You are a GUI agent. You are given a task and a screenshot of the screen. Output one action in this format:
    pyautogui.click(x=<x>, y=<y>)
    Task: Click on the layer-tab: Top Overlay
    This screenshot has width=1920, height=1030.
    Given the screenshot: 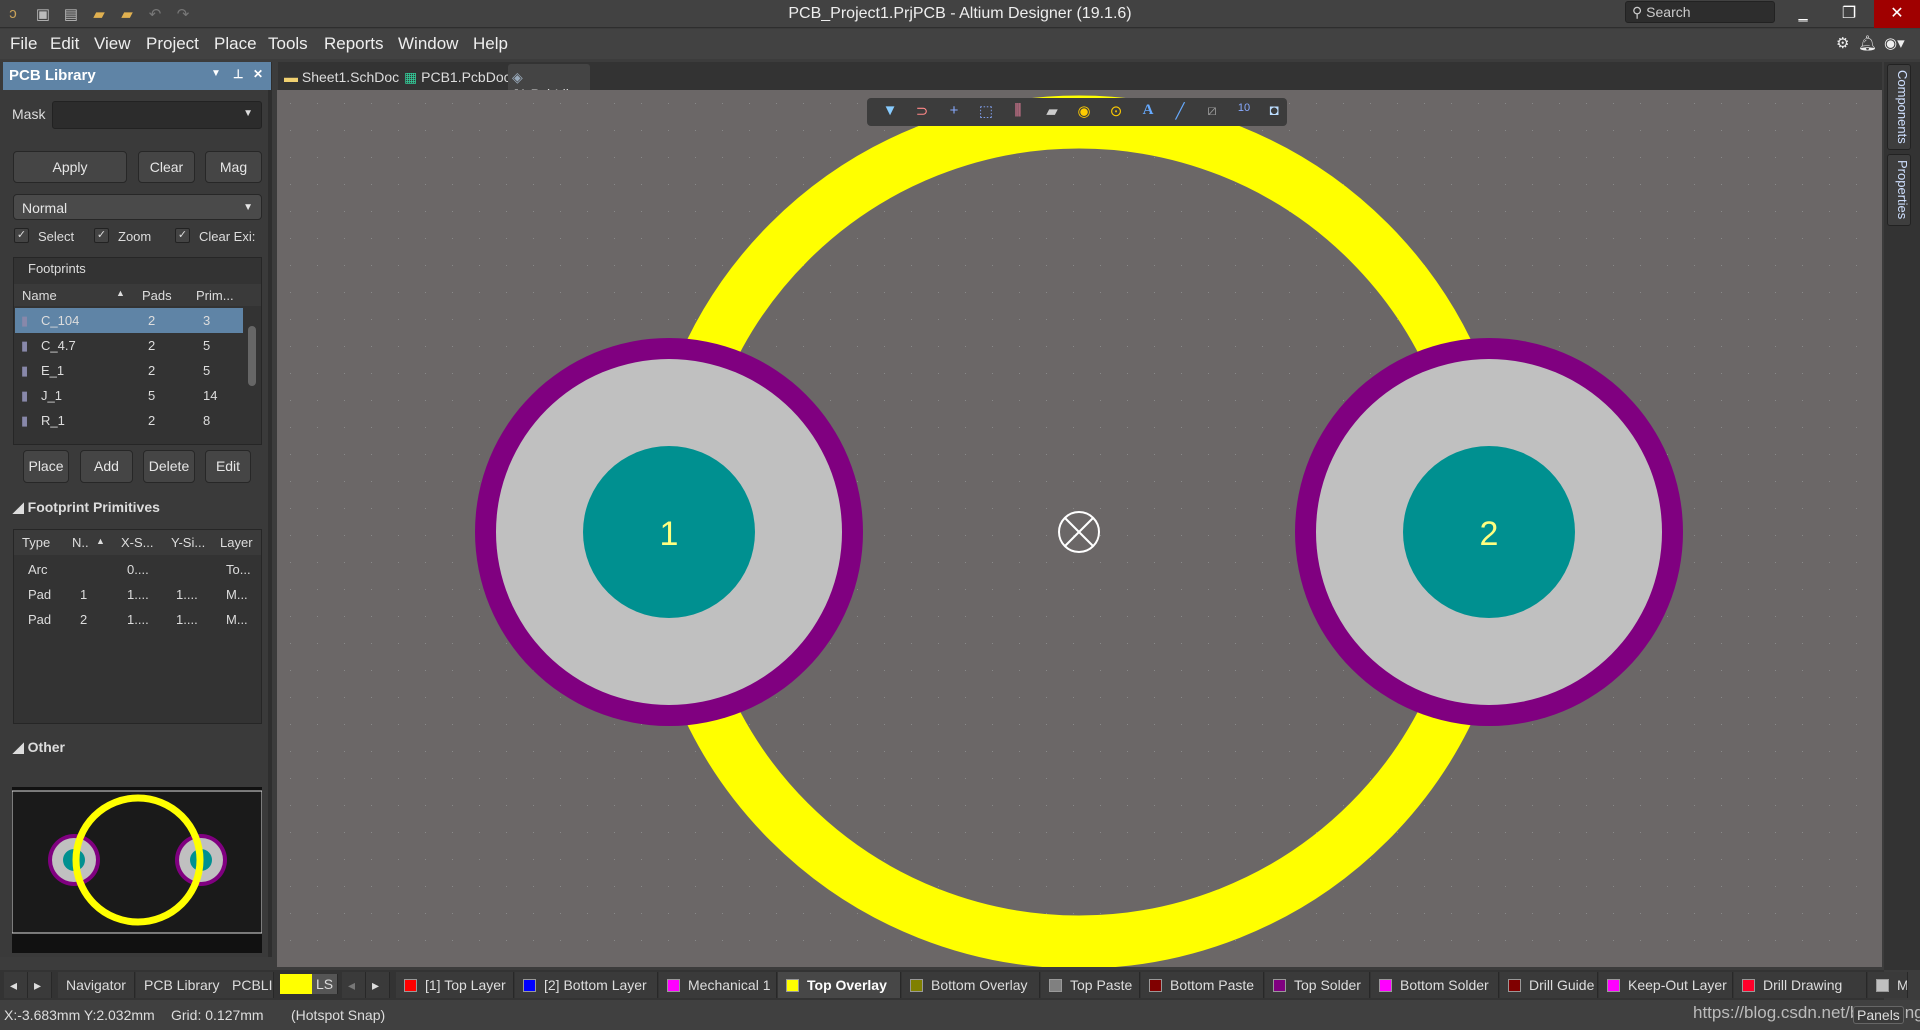 What is the action you would take?
    pyautogui.click(x=839, y=985)
    